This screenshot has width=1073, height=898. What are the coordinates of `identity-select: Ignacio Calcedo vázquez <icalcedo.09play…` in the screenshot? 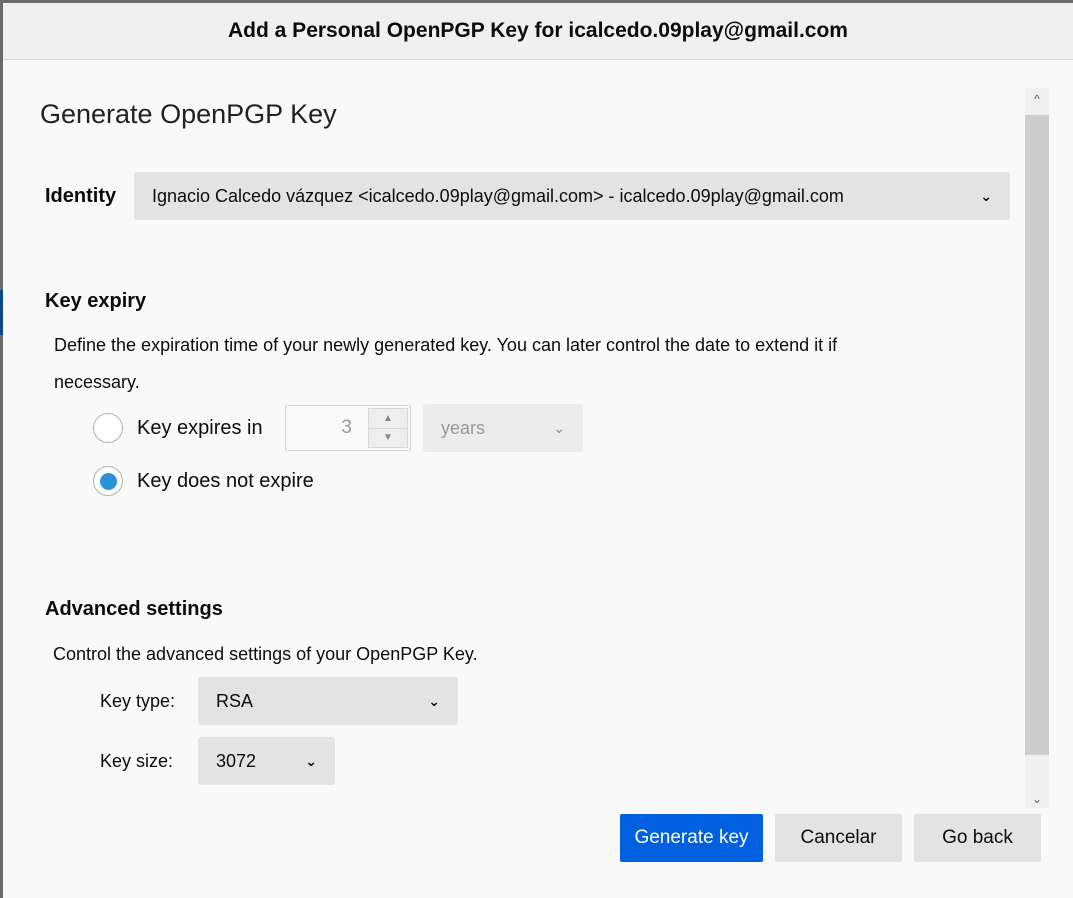 It's located at (572, 196).